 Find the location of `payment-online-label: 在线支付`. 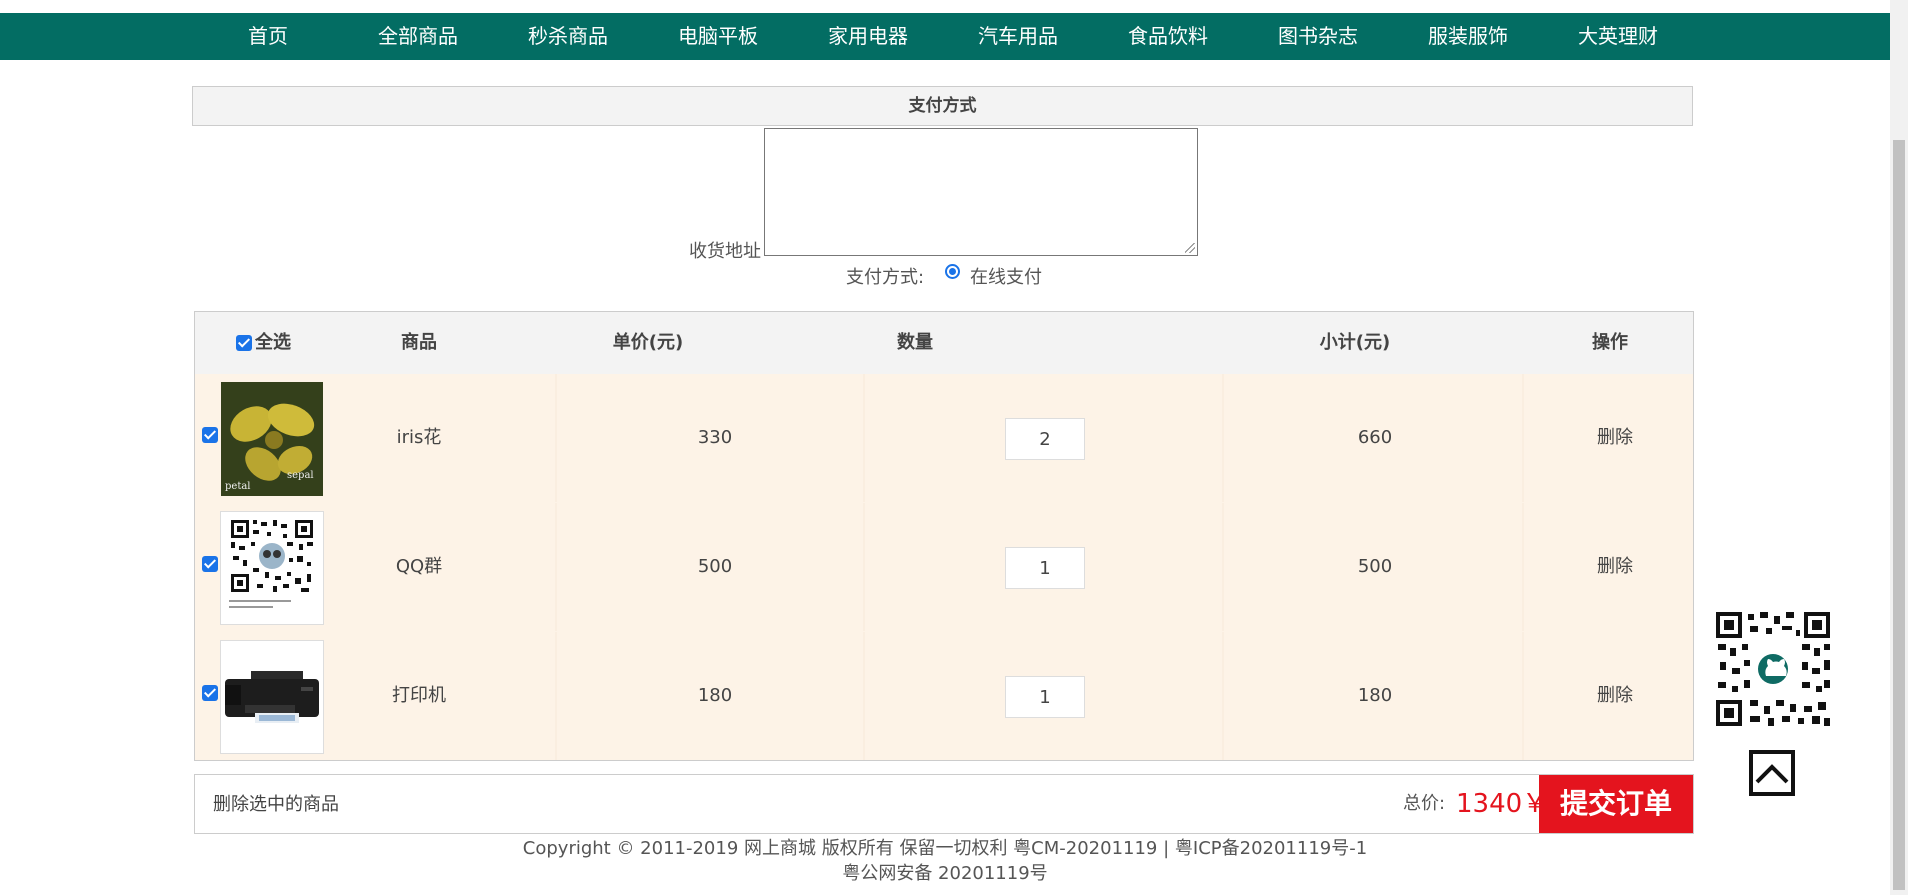

payment-online-label: 在线支付 is located at coordinates (1006, 277).